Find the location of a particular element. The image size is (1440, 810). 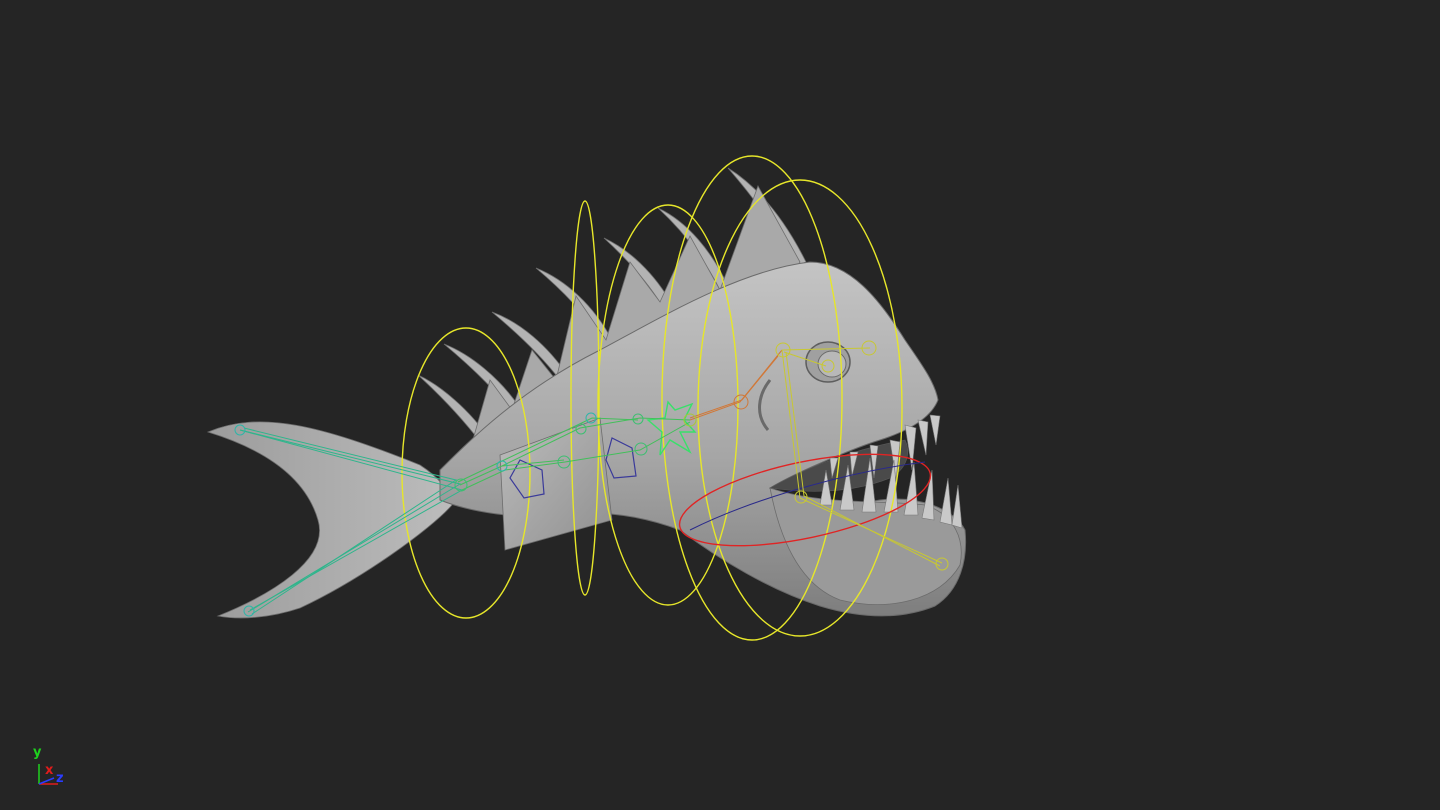

axis-orientation-gizmo: y x z is located at coordinates (53, 767).